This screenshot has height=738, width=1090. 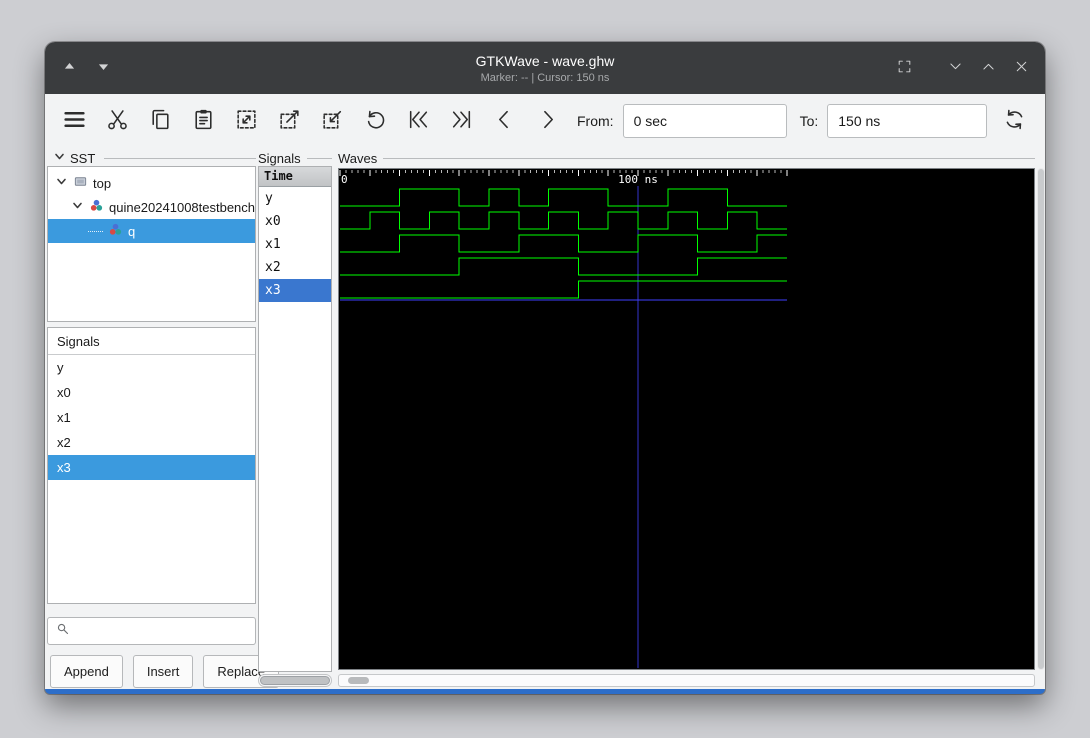 I want to click on signal-list-panel: Signals y x0 x1 x2 x3, so click(x=151, y=465).